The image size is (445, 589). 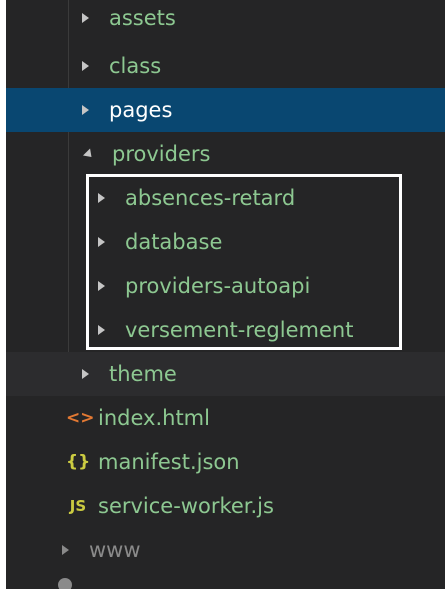 I want to click on tree-item-assets: assets, so click(x=225, y=20).